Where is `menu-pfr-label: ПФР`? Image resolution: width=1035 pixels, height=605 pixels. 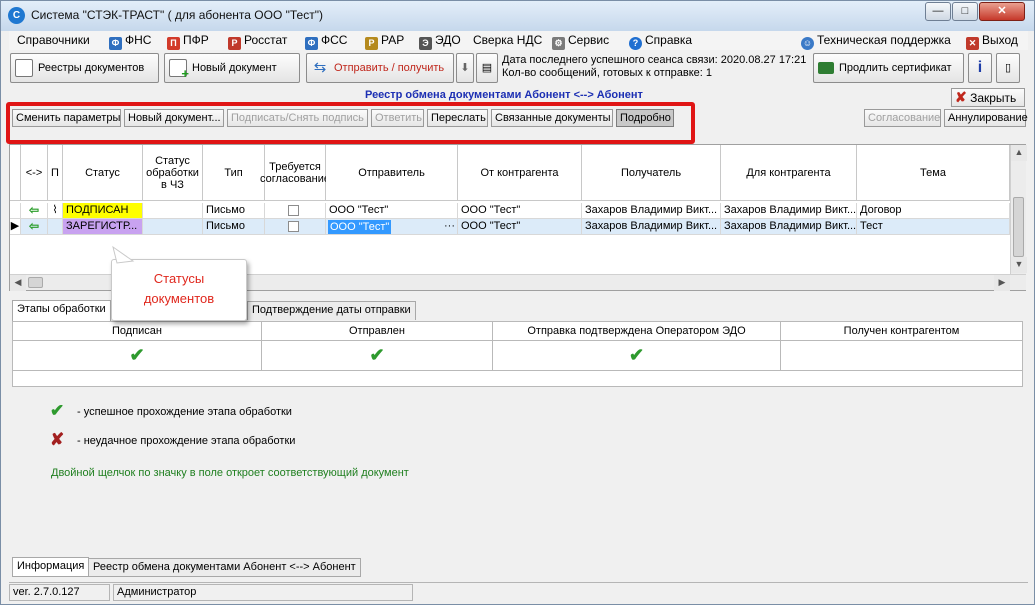
menu-pfr-label: ПФР is located at coordinates (196, 40).